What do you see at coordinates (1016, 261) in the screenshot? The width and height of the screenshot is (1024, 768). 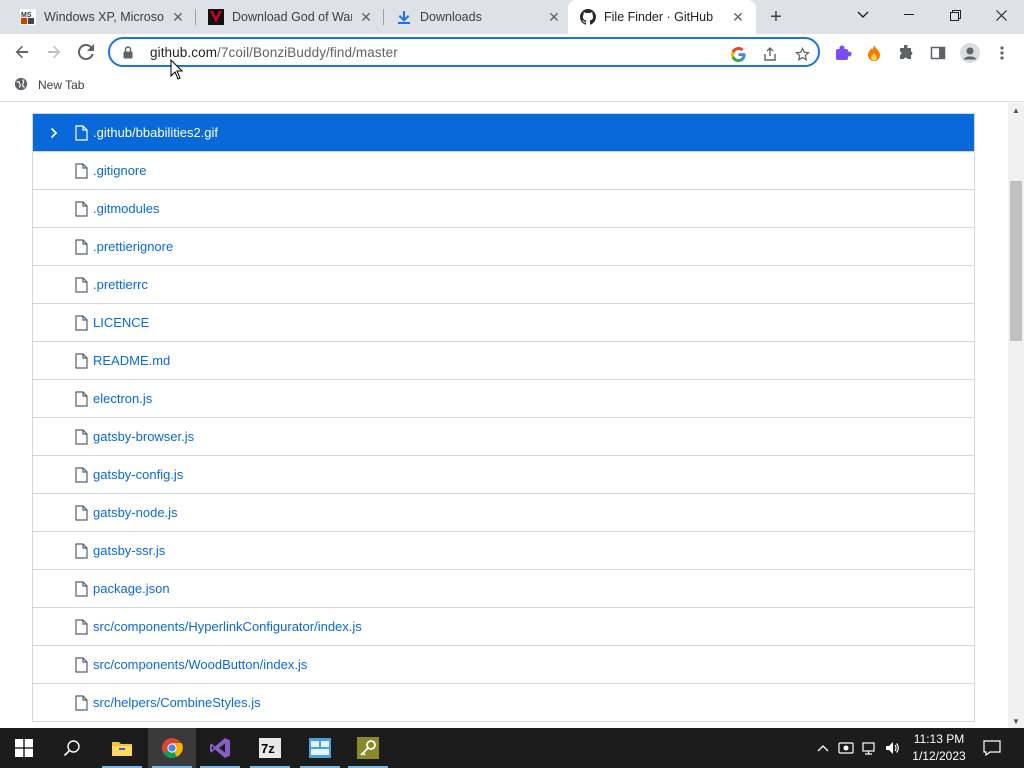 I see `scrollbar-thumb` at bounding box center [1016, 261].